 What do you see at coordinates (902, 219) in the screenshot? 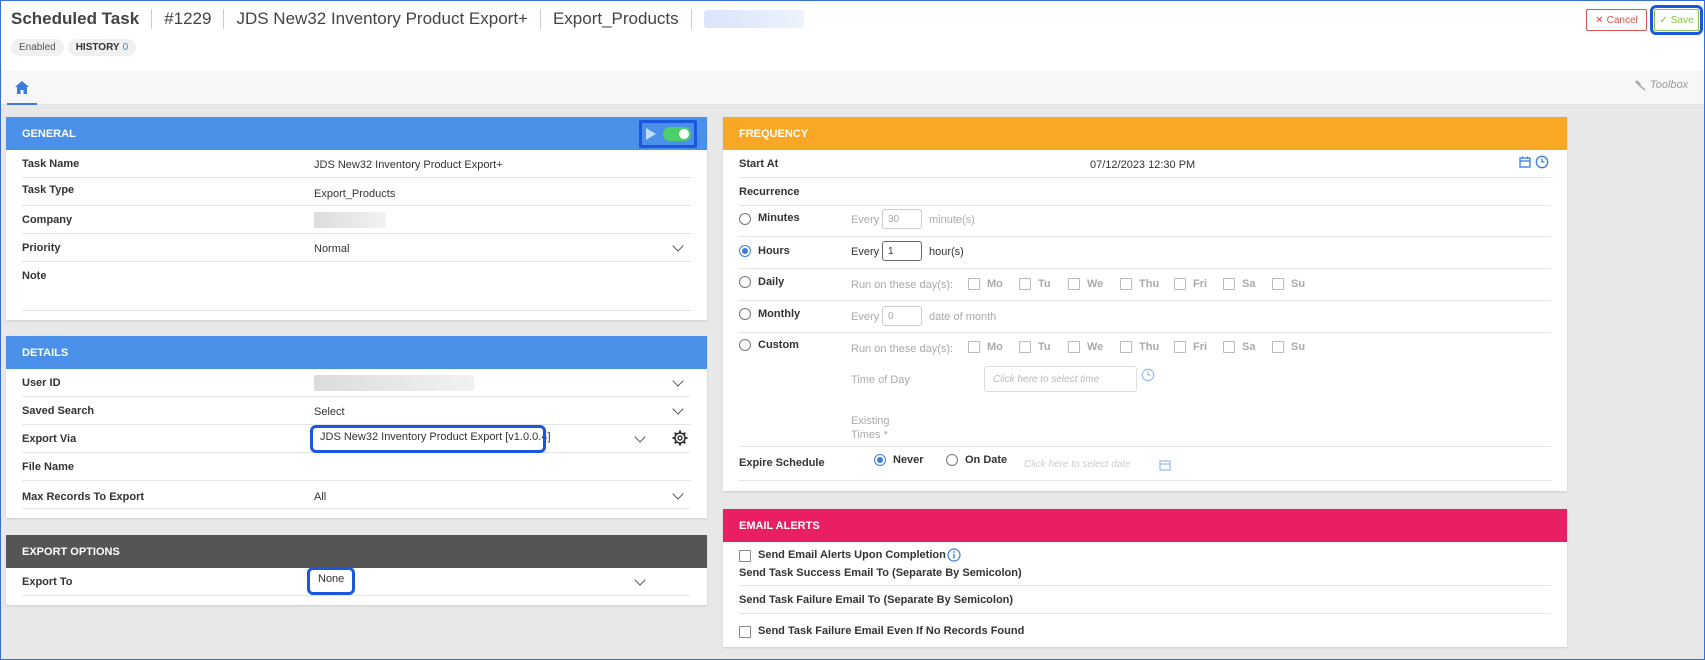
I see `minutes-input: 30` at bounding box center [902, 219].